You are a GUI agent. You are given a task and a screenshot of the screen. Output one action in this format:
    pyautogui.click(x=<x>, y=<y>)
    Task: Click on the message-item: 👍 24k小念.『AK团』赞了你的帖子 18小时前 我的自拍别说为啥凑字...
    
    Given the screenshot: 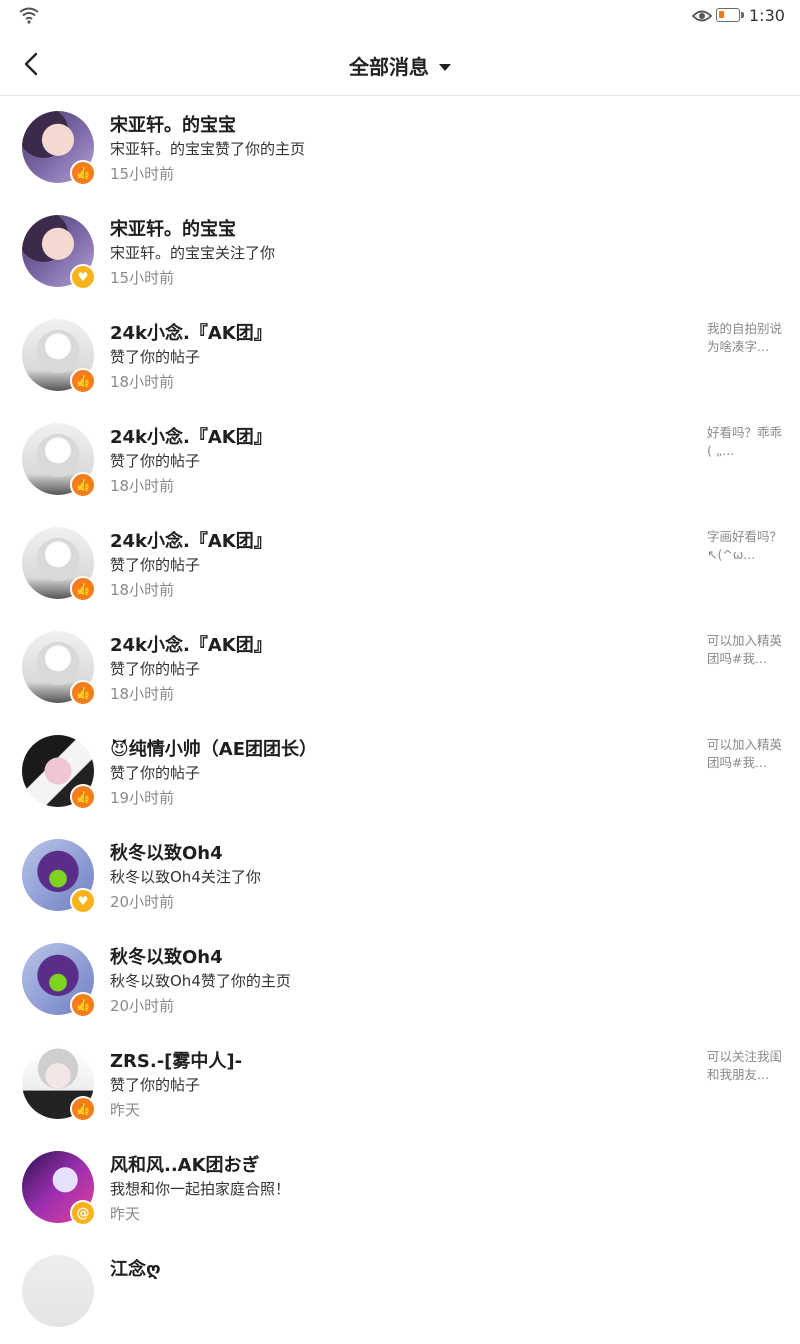 What is the action you would take?
    pyautogui.click(x=400, y=356)
    